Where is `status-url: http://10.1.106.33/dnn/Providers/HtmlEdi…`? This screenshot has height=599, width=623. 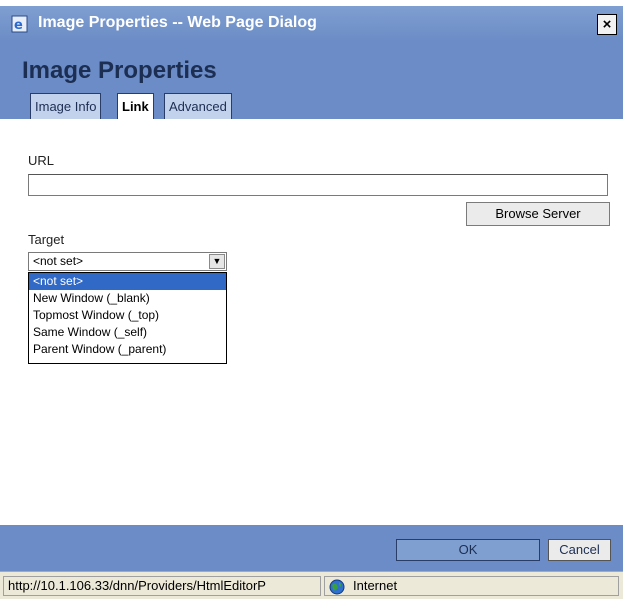 status-url: http://10.1.106.33/dnn/Providers/HtmlEdi… is located at coordinates (162, 586).